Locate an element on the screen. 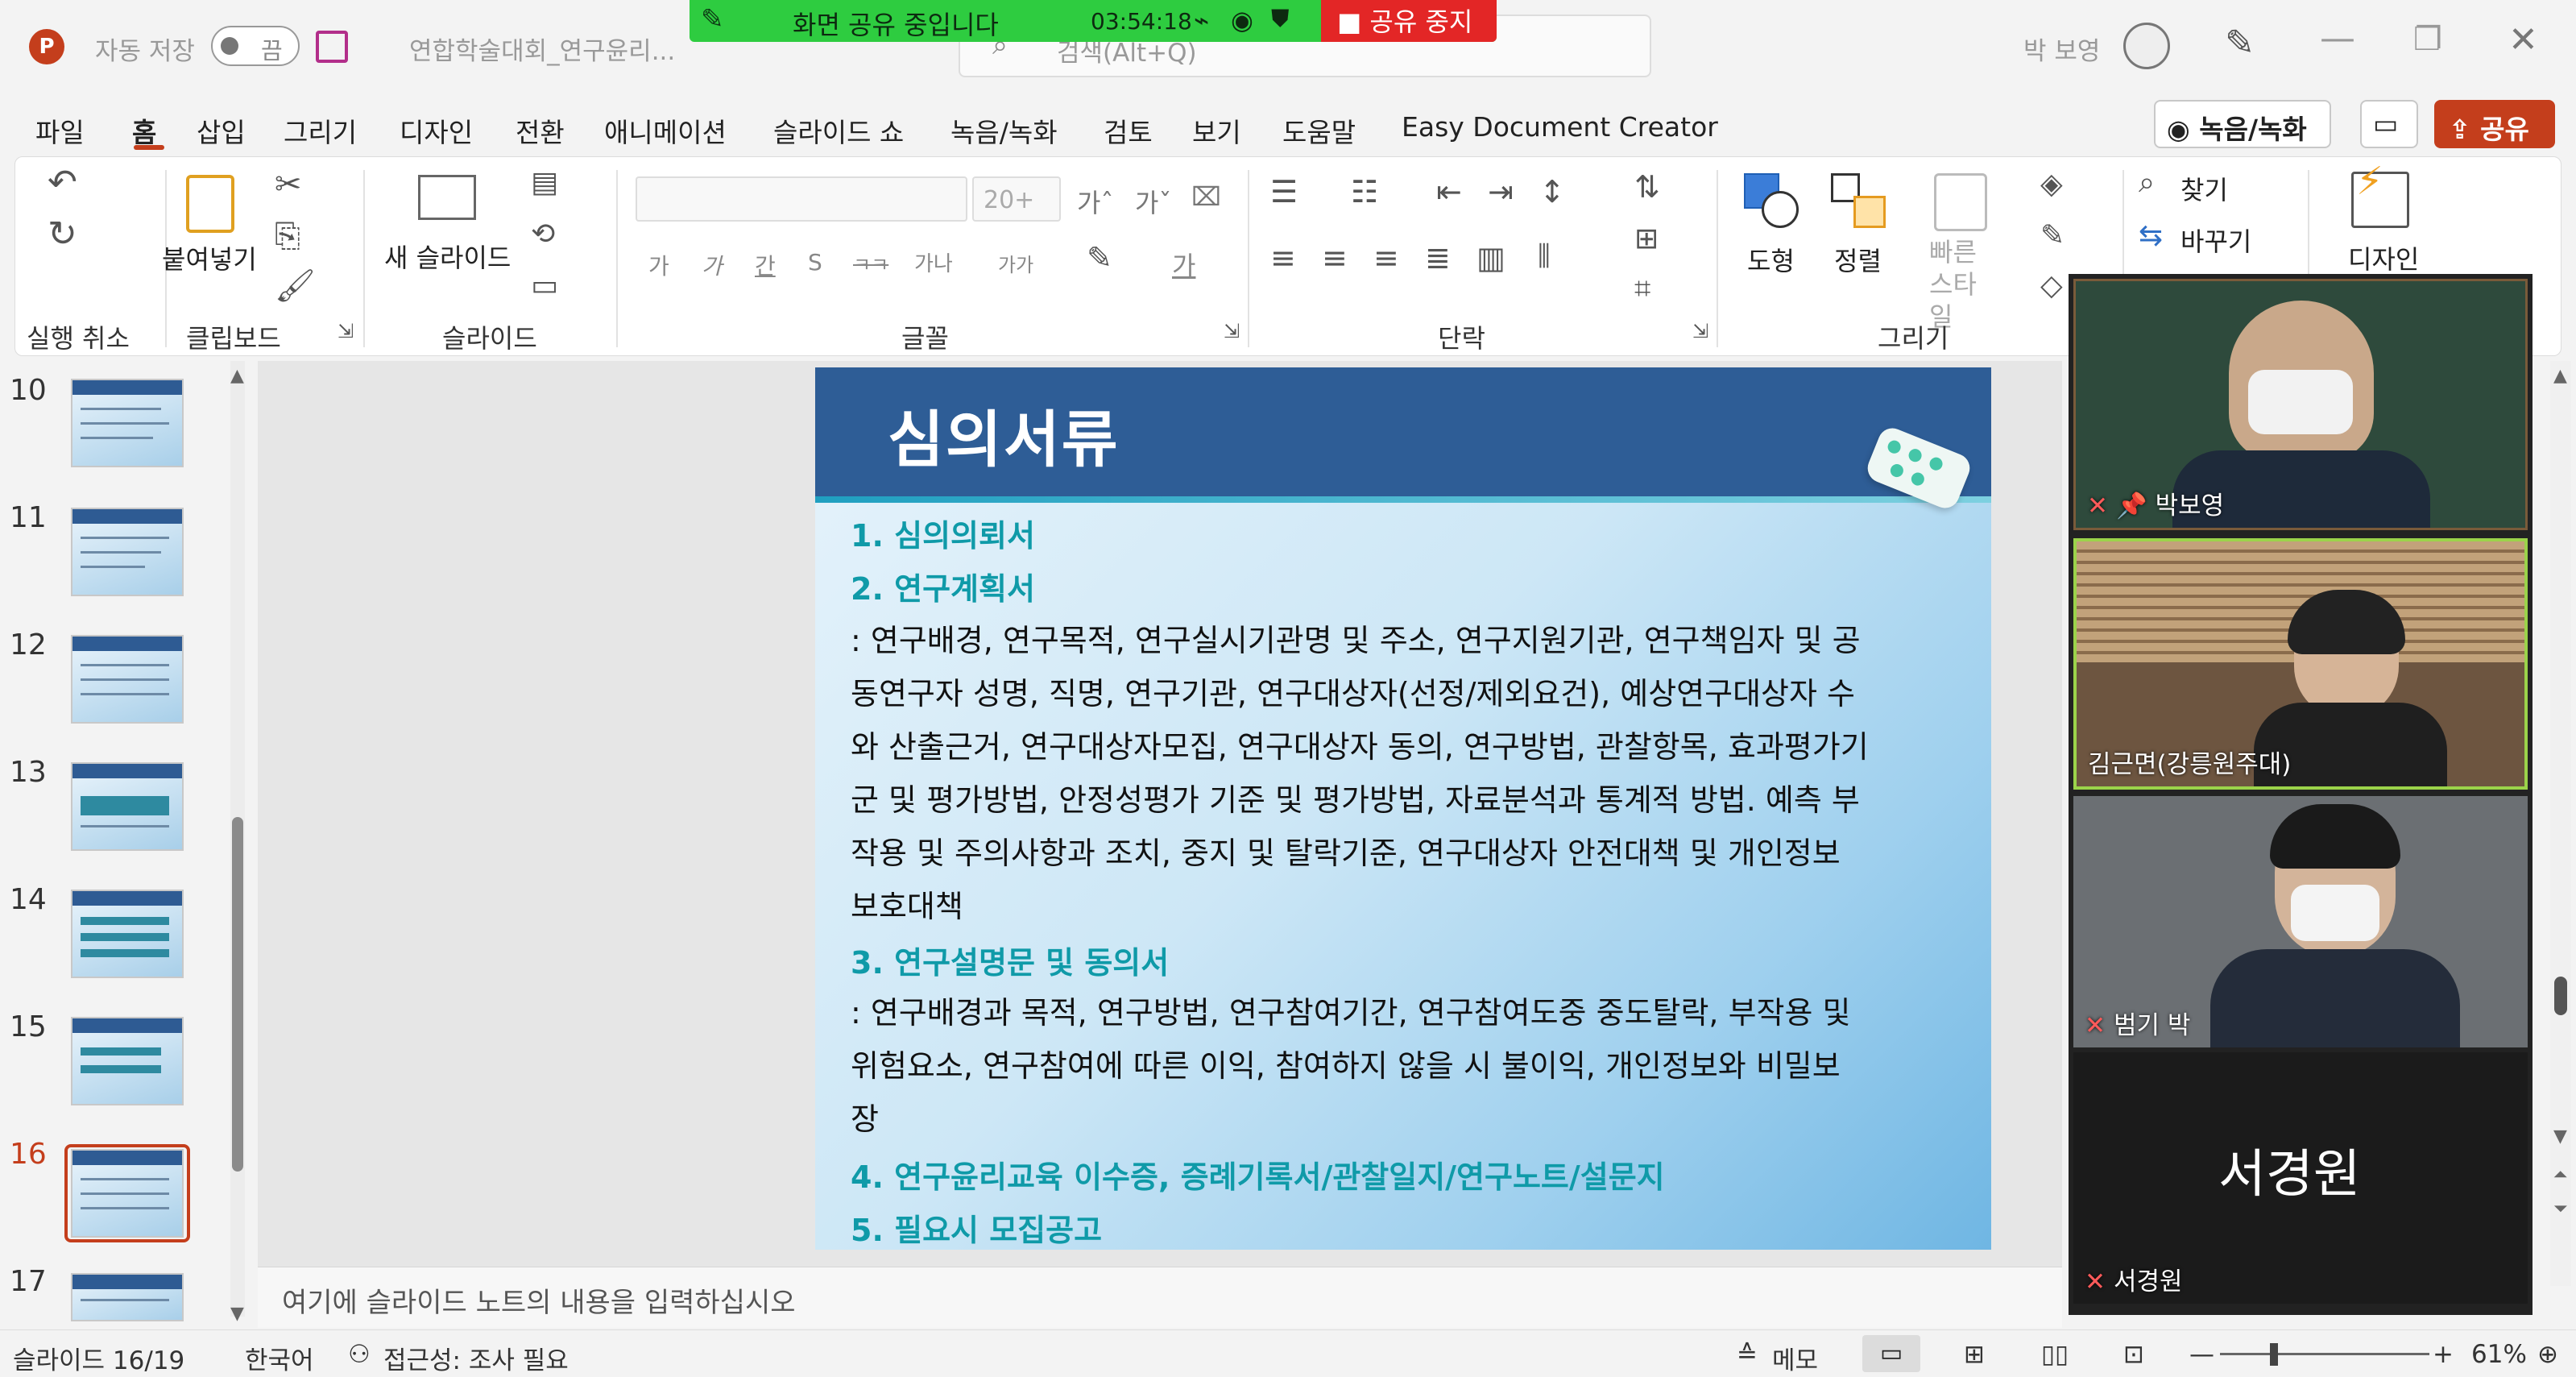 The image size is (2576, 1377). paste-label: 붙여넣기 is located at coordinates (209, 257).